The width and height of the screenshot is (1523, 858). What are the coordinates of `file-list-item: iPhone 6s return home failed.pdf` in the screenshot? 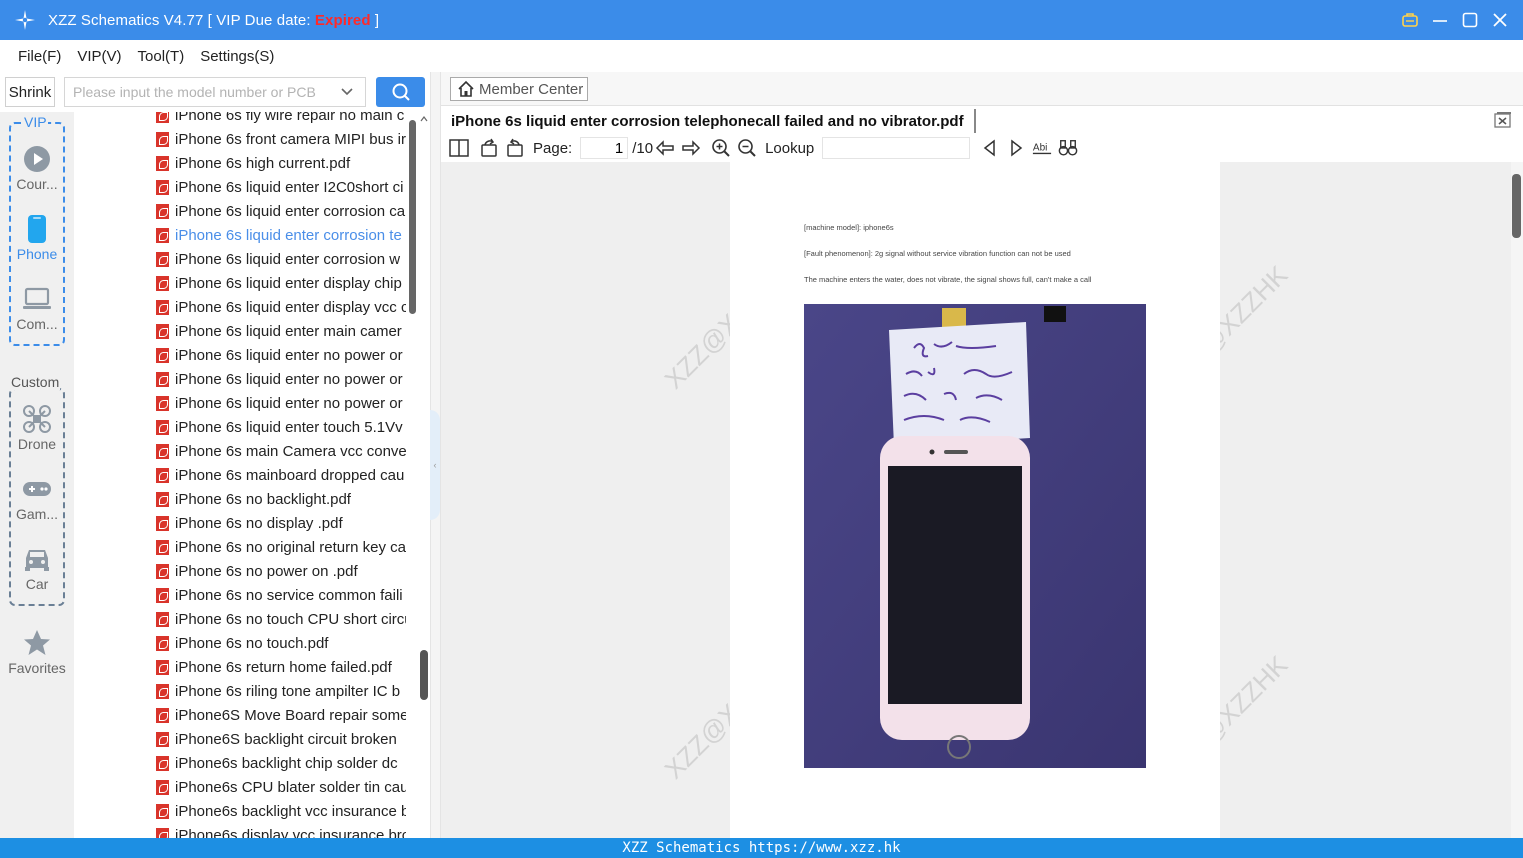 It's located at (281, 667).